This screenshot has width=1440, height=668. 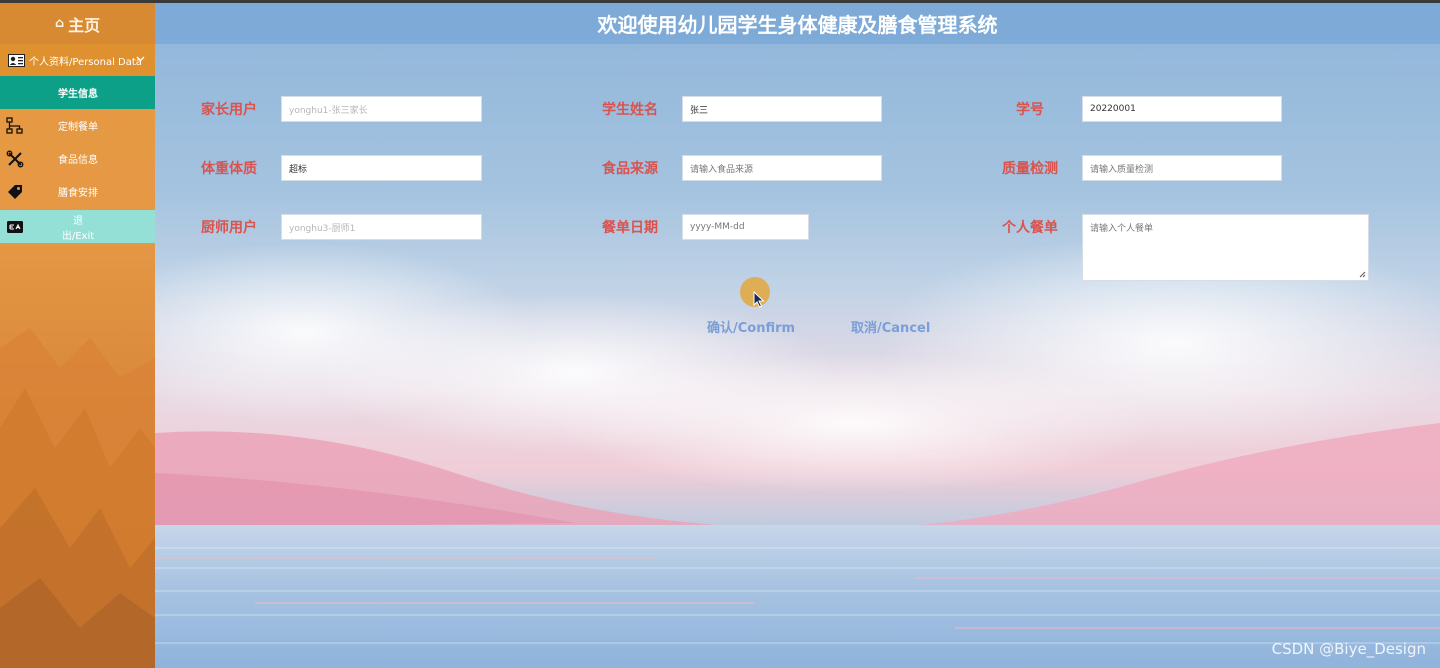 I want to click on home-icon: ⌂, so click(x=59, y=23).